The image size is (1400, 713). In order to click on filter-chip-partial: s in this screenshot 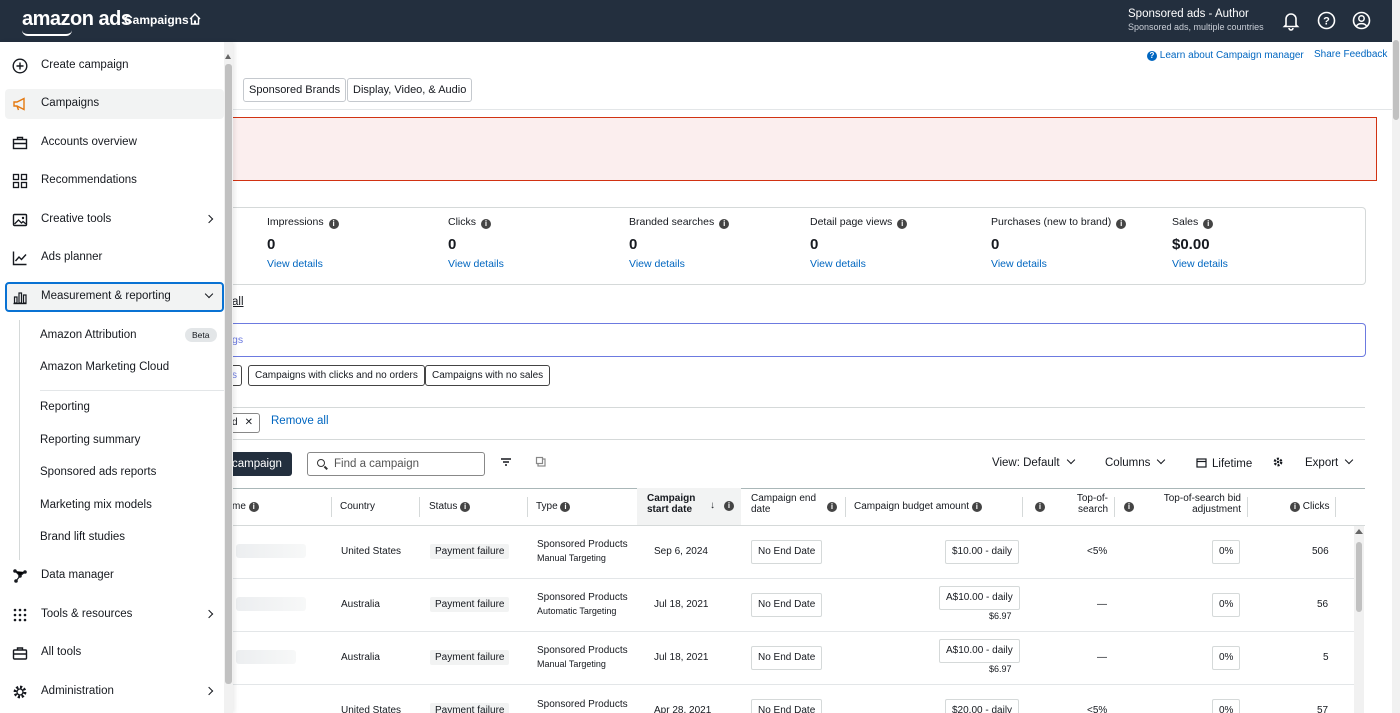, I will do `click(237, 375)`.